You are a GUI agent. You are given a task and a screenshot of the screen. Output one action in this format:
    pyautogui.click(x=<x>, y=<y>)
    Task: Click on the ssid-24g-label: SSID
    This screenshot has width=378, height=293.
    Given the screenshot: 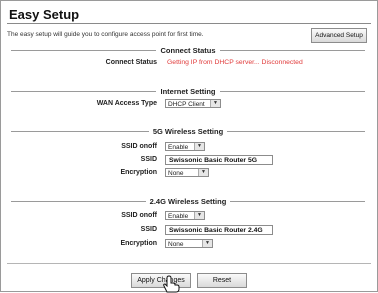 What is the action you would take?
    pyautogui.click(x=148, y=229)
    